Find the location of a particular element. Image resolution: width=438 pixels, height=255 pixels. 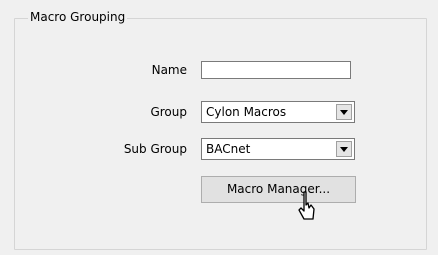

macro-grouping-title: Macro Grouping is located at coordinates (78, 17).